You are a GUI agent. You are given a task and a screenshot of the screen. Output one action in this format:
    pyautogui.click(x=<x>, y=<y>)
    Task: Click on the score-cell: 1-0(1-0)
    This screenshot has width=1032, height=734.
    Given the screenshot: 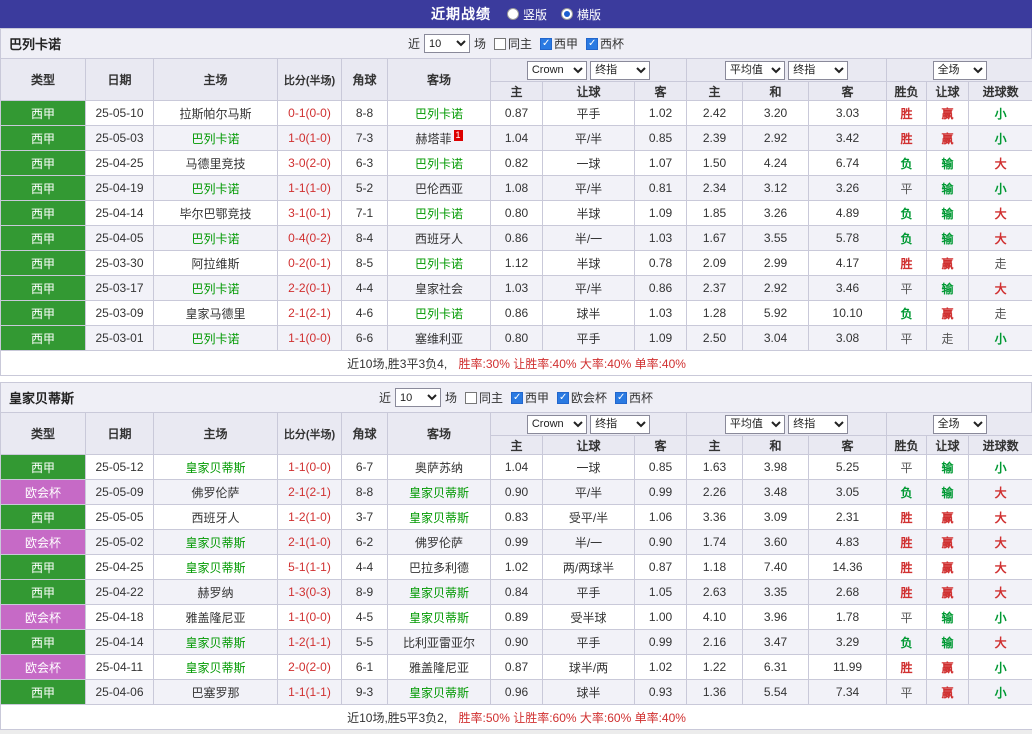 What is the action you would take?
    pyautogui.click(x=310, y=138)
    